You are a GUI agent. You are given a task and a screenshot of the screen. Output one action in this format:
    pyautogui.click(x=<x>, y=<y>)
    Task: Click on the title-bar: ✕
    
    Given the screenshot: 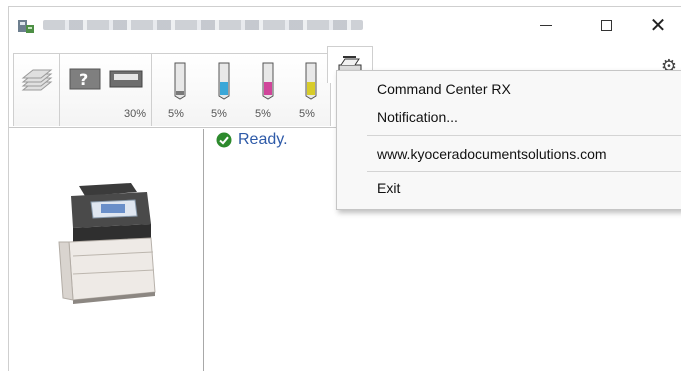 What is the action you would take?
    pyautogui.click(x=345, y=25)
    